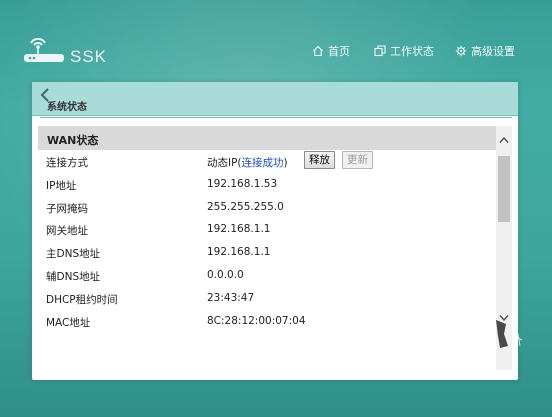 The height and width of the screenshot is (417, 552). What do you see at coordinates (231, 297) in the screenshot?
I see `dhcp-lease-value: 23:43:47` at bounding box center [231, 297].